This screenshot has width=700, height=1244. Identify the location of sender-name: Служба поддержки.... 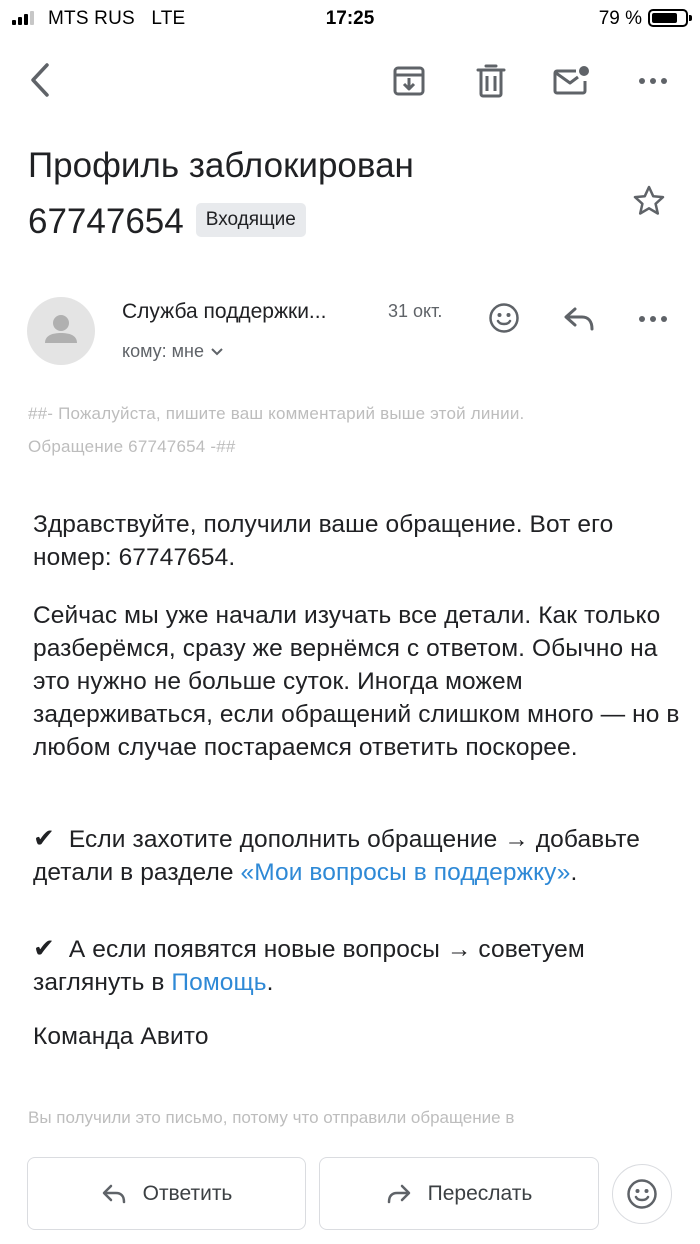
(224, 312).